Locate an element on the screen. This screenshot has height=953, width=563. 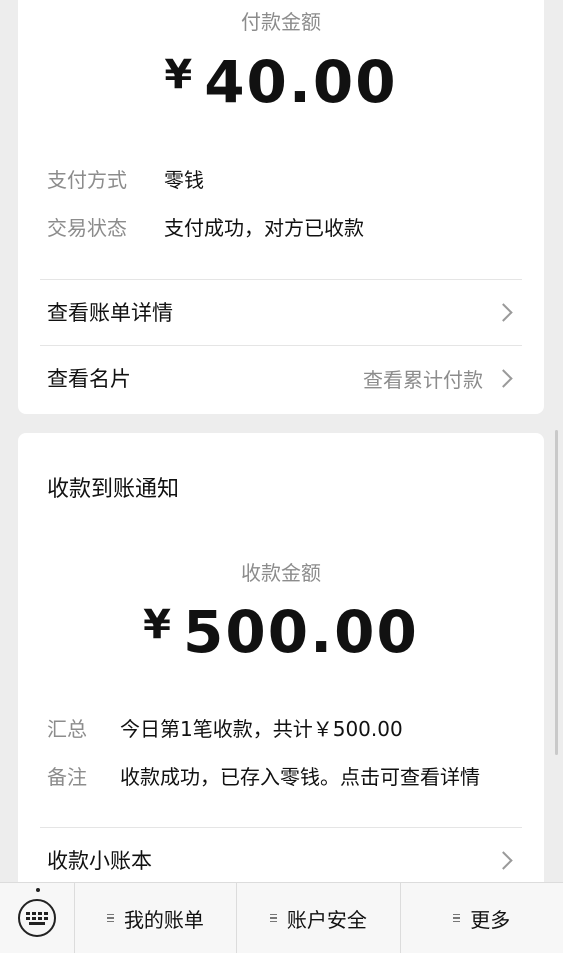
menu-more: 更多 is located at coordinates (481, 918).